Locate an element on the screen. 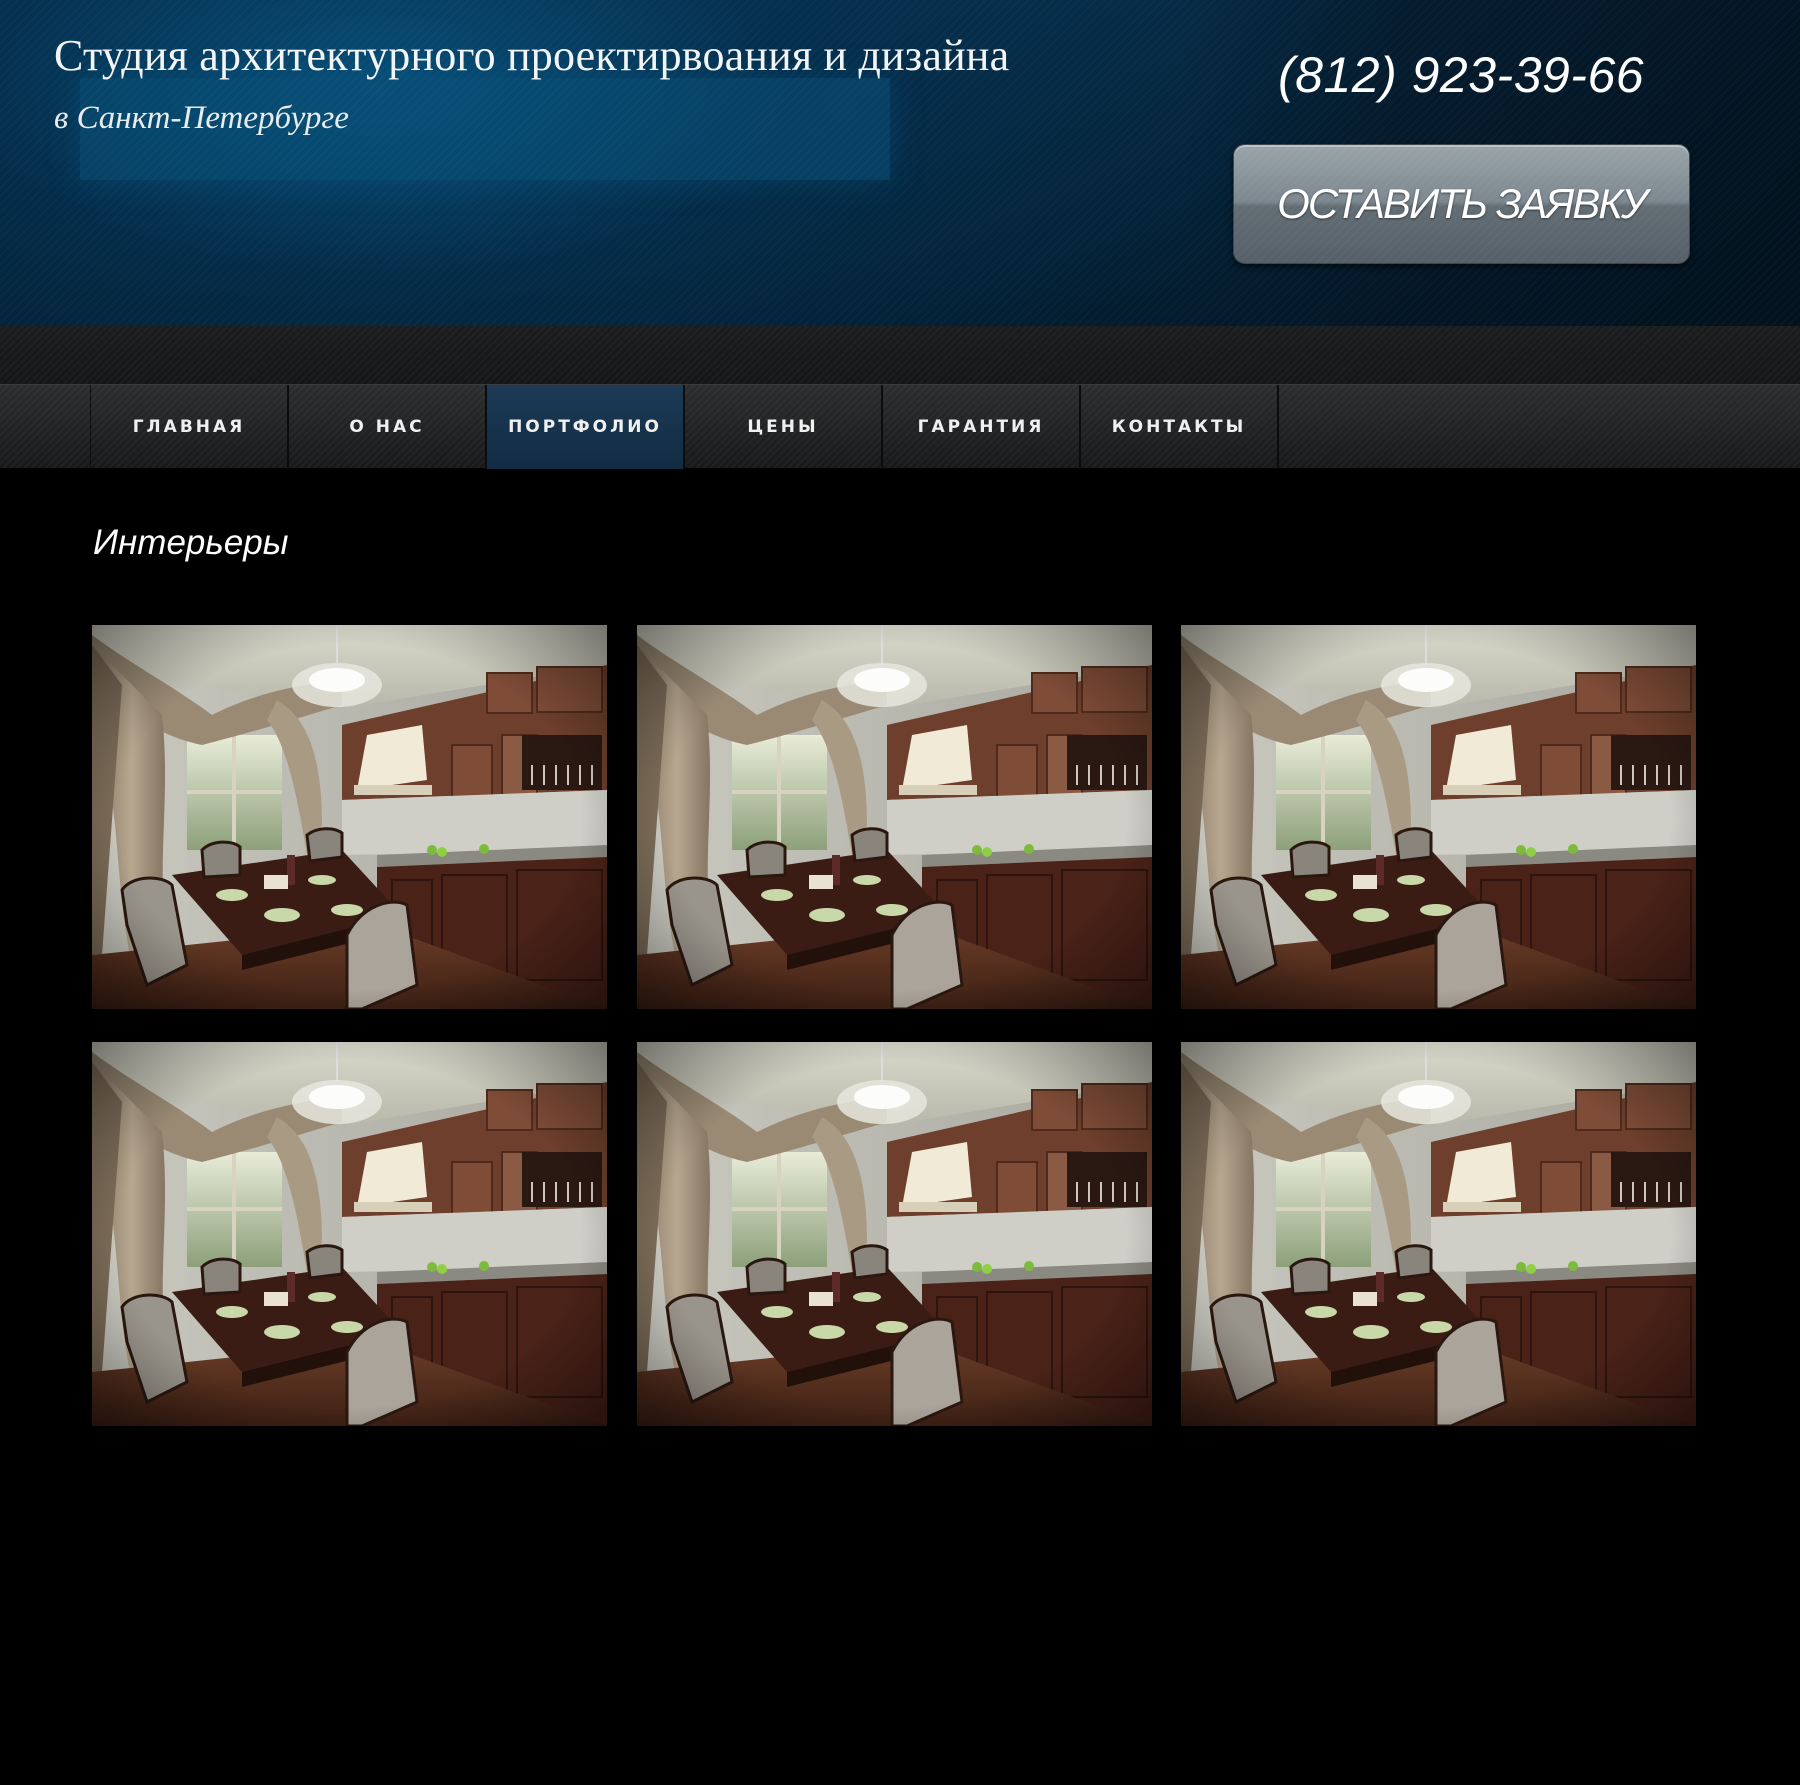 The width and height of the screenshot is (1800, 1785). header-band is located at coordinates (900, 355).